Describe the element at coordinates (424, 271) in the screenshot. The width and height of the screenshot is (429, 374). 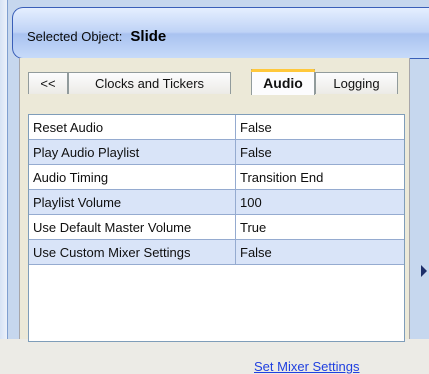
I see `expand-arrow-icon` at that location.